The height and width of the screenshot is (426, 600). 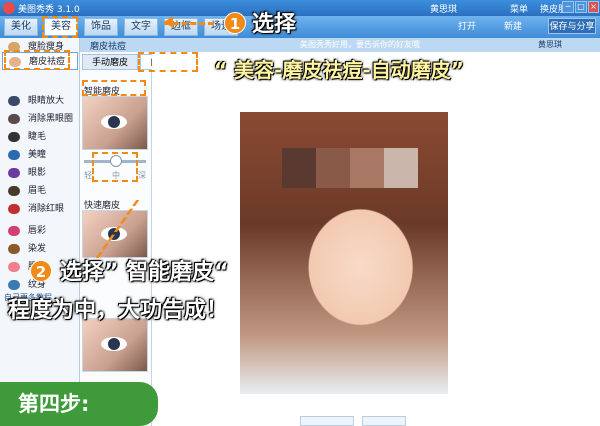 I want to click on contact-lens-icon, so click(x=14, y=155).